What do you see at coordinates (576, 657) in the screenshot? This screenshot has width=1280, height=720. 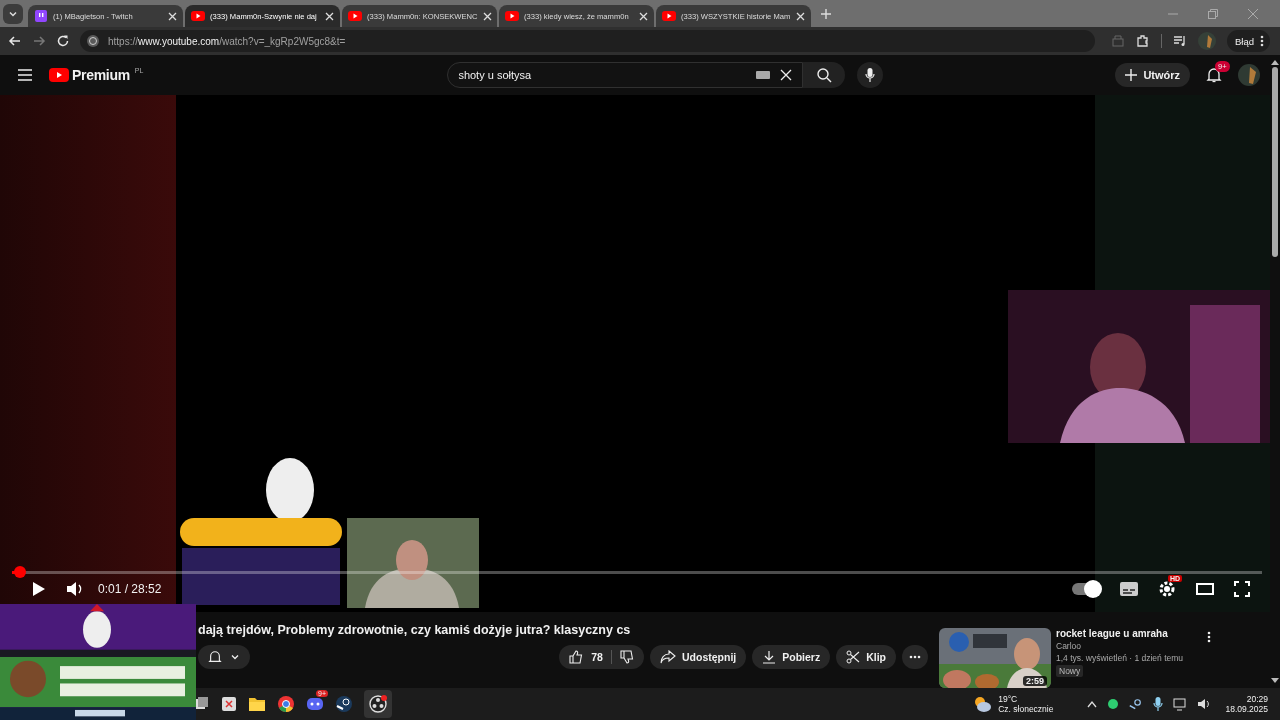 I see `thumbs-up-icon` at bounding box center [576, 657].